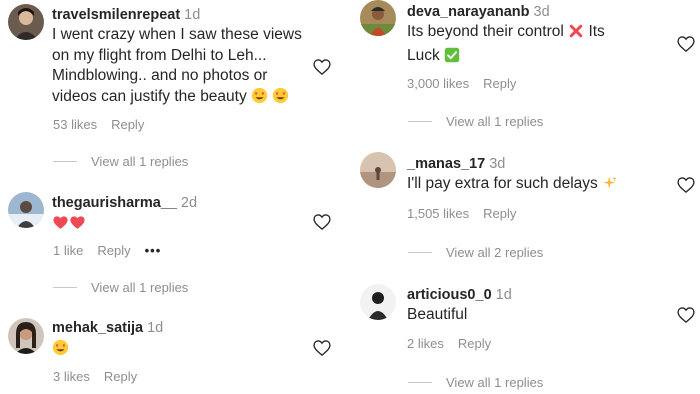 This screenshot has width=700, height=394. Describe the element at coordinates (449, 295) in the screenshot. I see `username: articious0_0` at that location.